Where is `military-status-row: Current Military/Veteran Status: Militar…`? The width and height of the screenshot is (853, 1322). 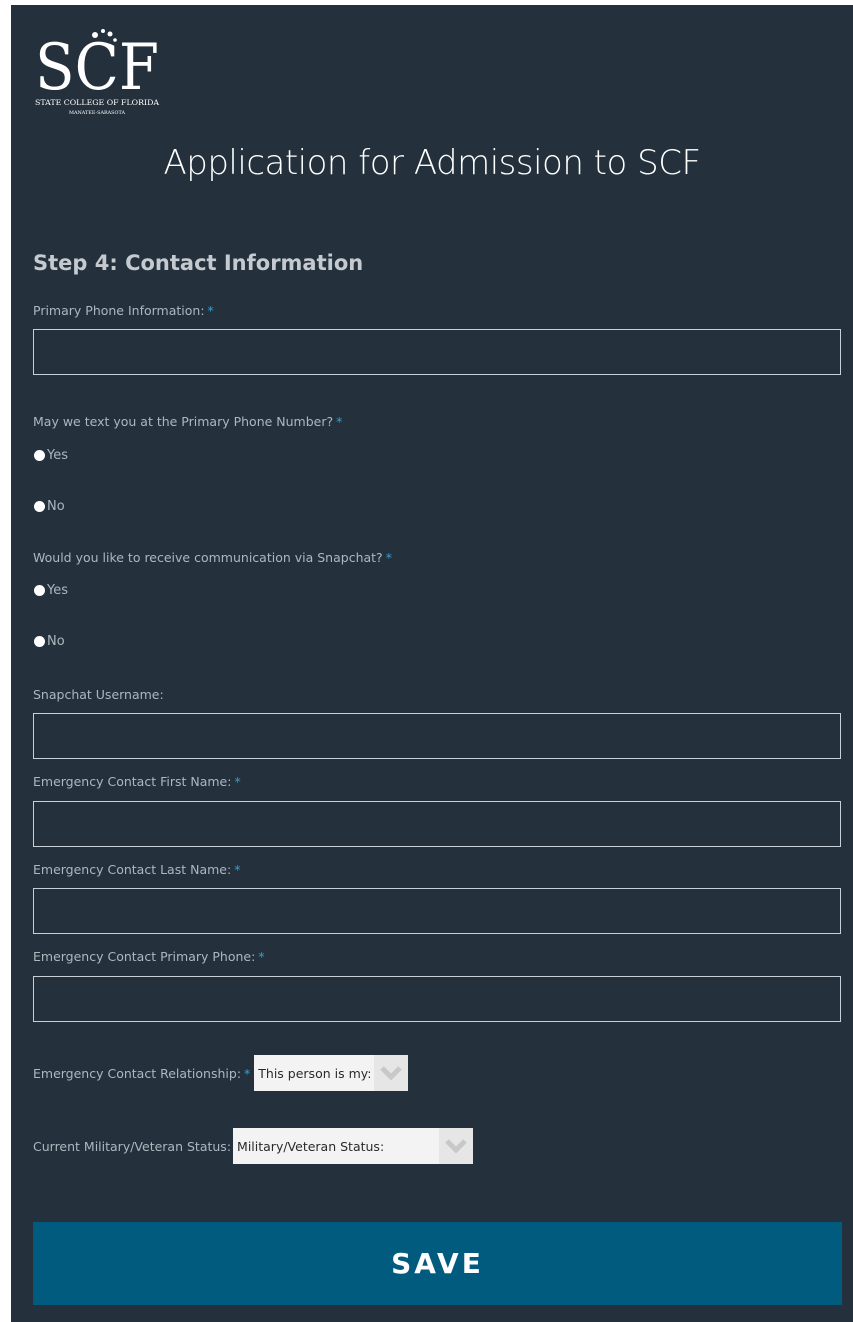 military-status-row: Current Military/Veteran Status: Militar… is located at coordinates (253, 1146).